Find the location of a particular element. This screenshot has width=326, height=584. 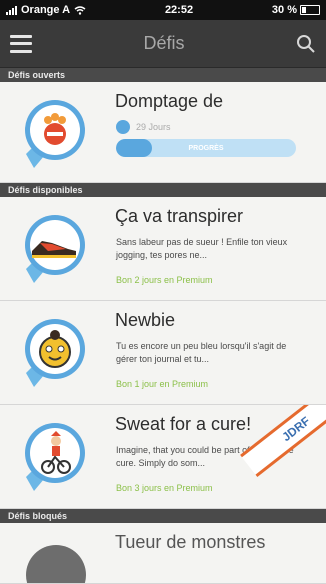

section-header-available: Défis disponibles is located at coordinates (163, 190).